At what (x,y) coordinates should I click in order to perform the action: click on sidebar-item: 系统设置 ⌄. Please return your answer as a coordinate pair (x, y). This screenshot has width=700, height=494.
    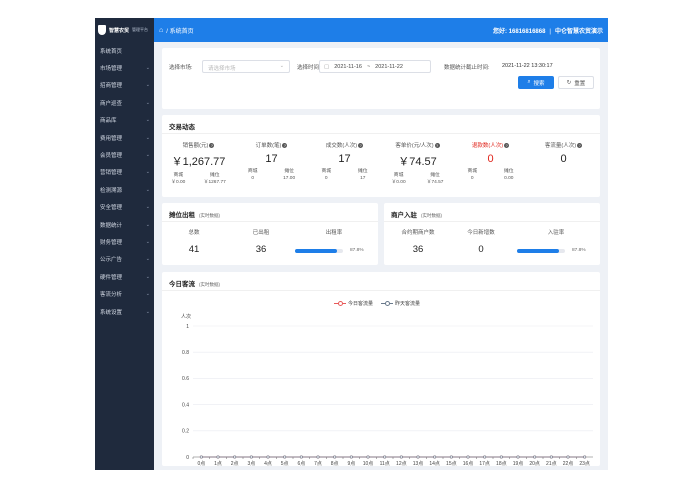
    Looking at the image, I should click on (124, 311).